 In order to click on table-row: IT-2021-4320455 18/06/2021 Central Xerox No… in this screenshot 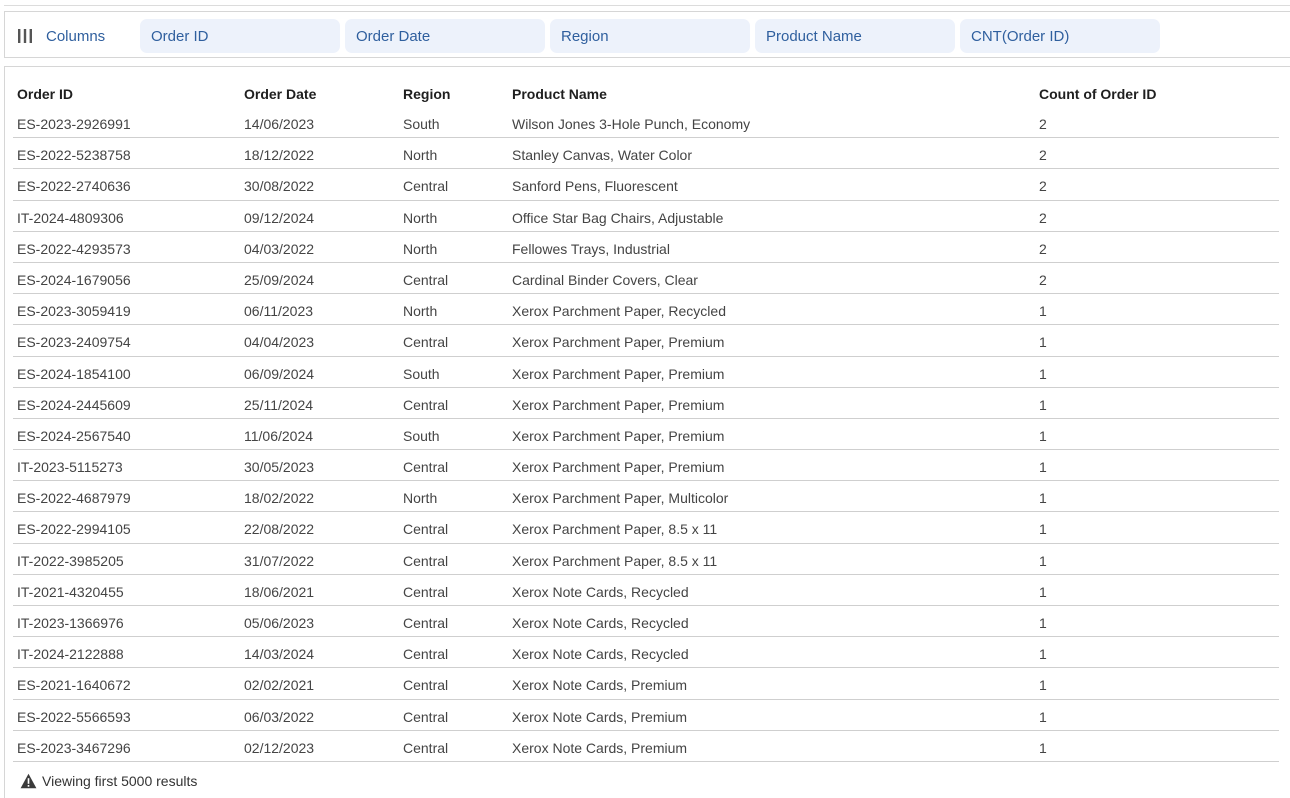, I will do `click(646, 590)`.